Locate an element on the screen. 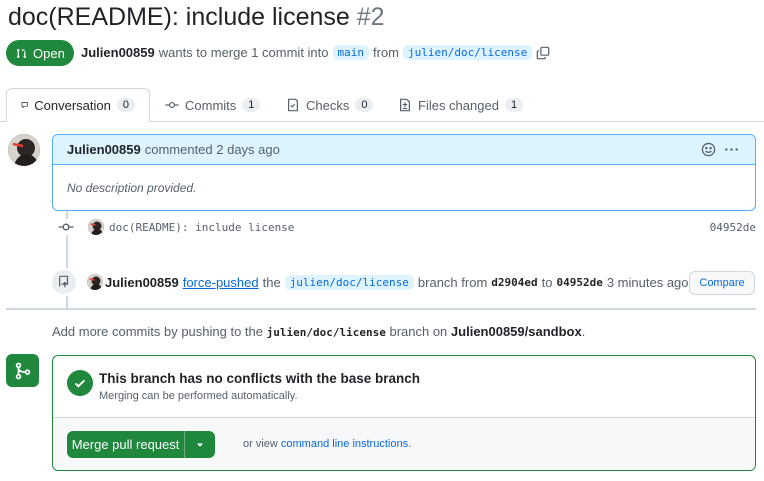 Image resolution: width=764 pixels, height=481 pixels. triangle-down-icon is located at coordinates (200, 445).